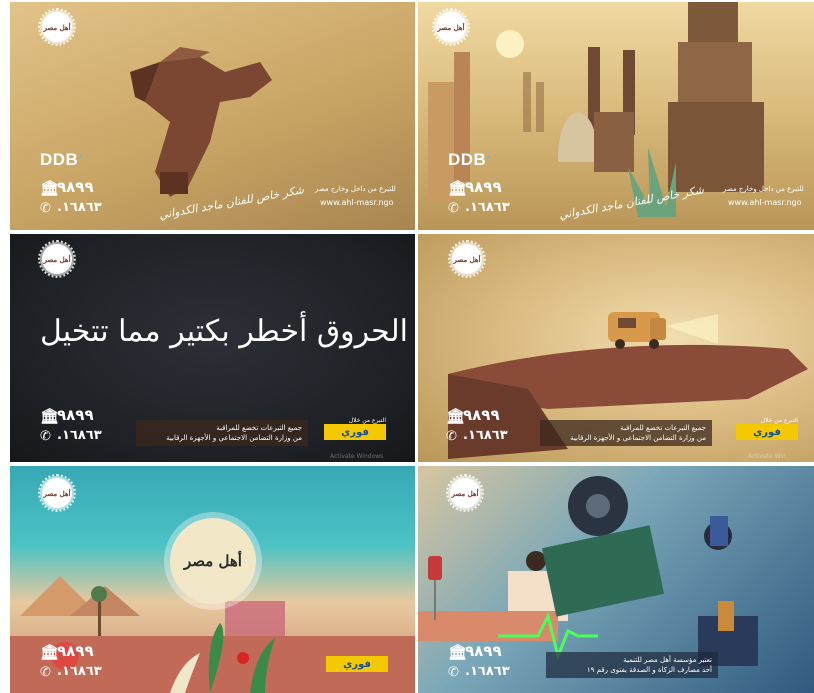  I want to click on watermark: Activate Win, so click(767, 456).